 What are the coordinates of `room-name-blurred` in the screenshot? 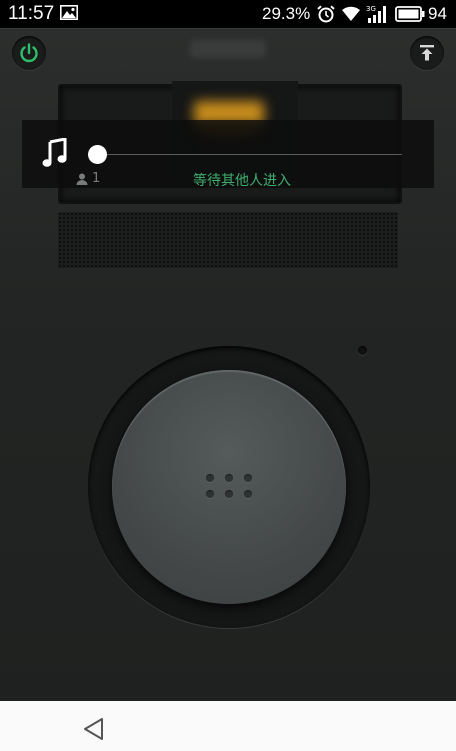 It's located at (228, 49).